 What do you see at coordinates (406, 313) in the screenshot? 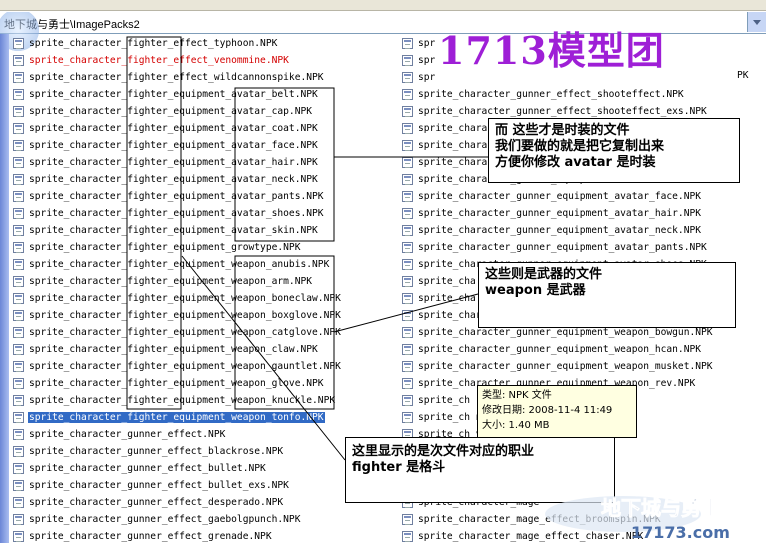
I see `pointer-line-weapon` at bounding box center [406, 313].